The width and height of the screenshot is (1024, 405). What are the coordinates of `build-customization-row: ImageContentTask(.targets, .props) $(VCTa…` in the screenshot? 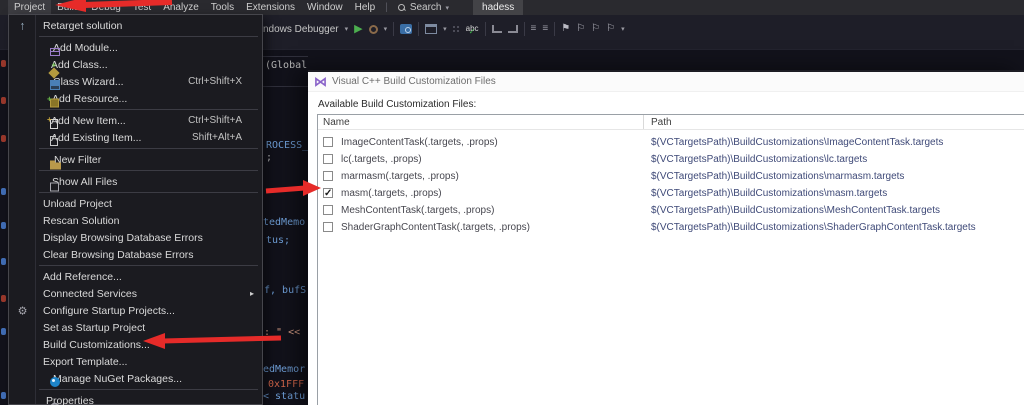 It's located at (671, 142).